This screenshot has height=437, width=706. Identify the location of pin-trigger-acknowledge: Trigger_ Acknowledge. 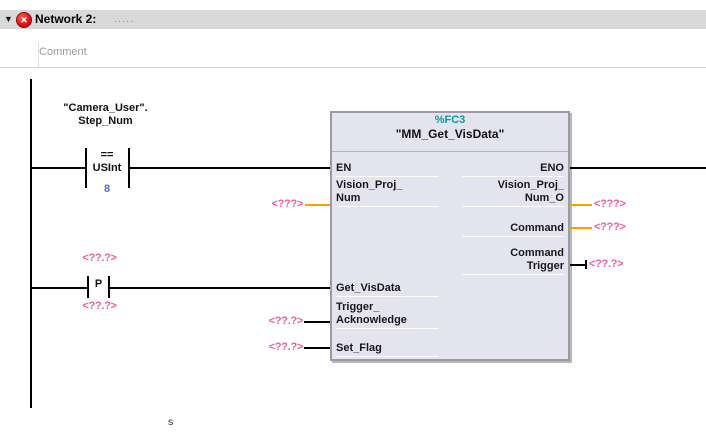
(387, 315).